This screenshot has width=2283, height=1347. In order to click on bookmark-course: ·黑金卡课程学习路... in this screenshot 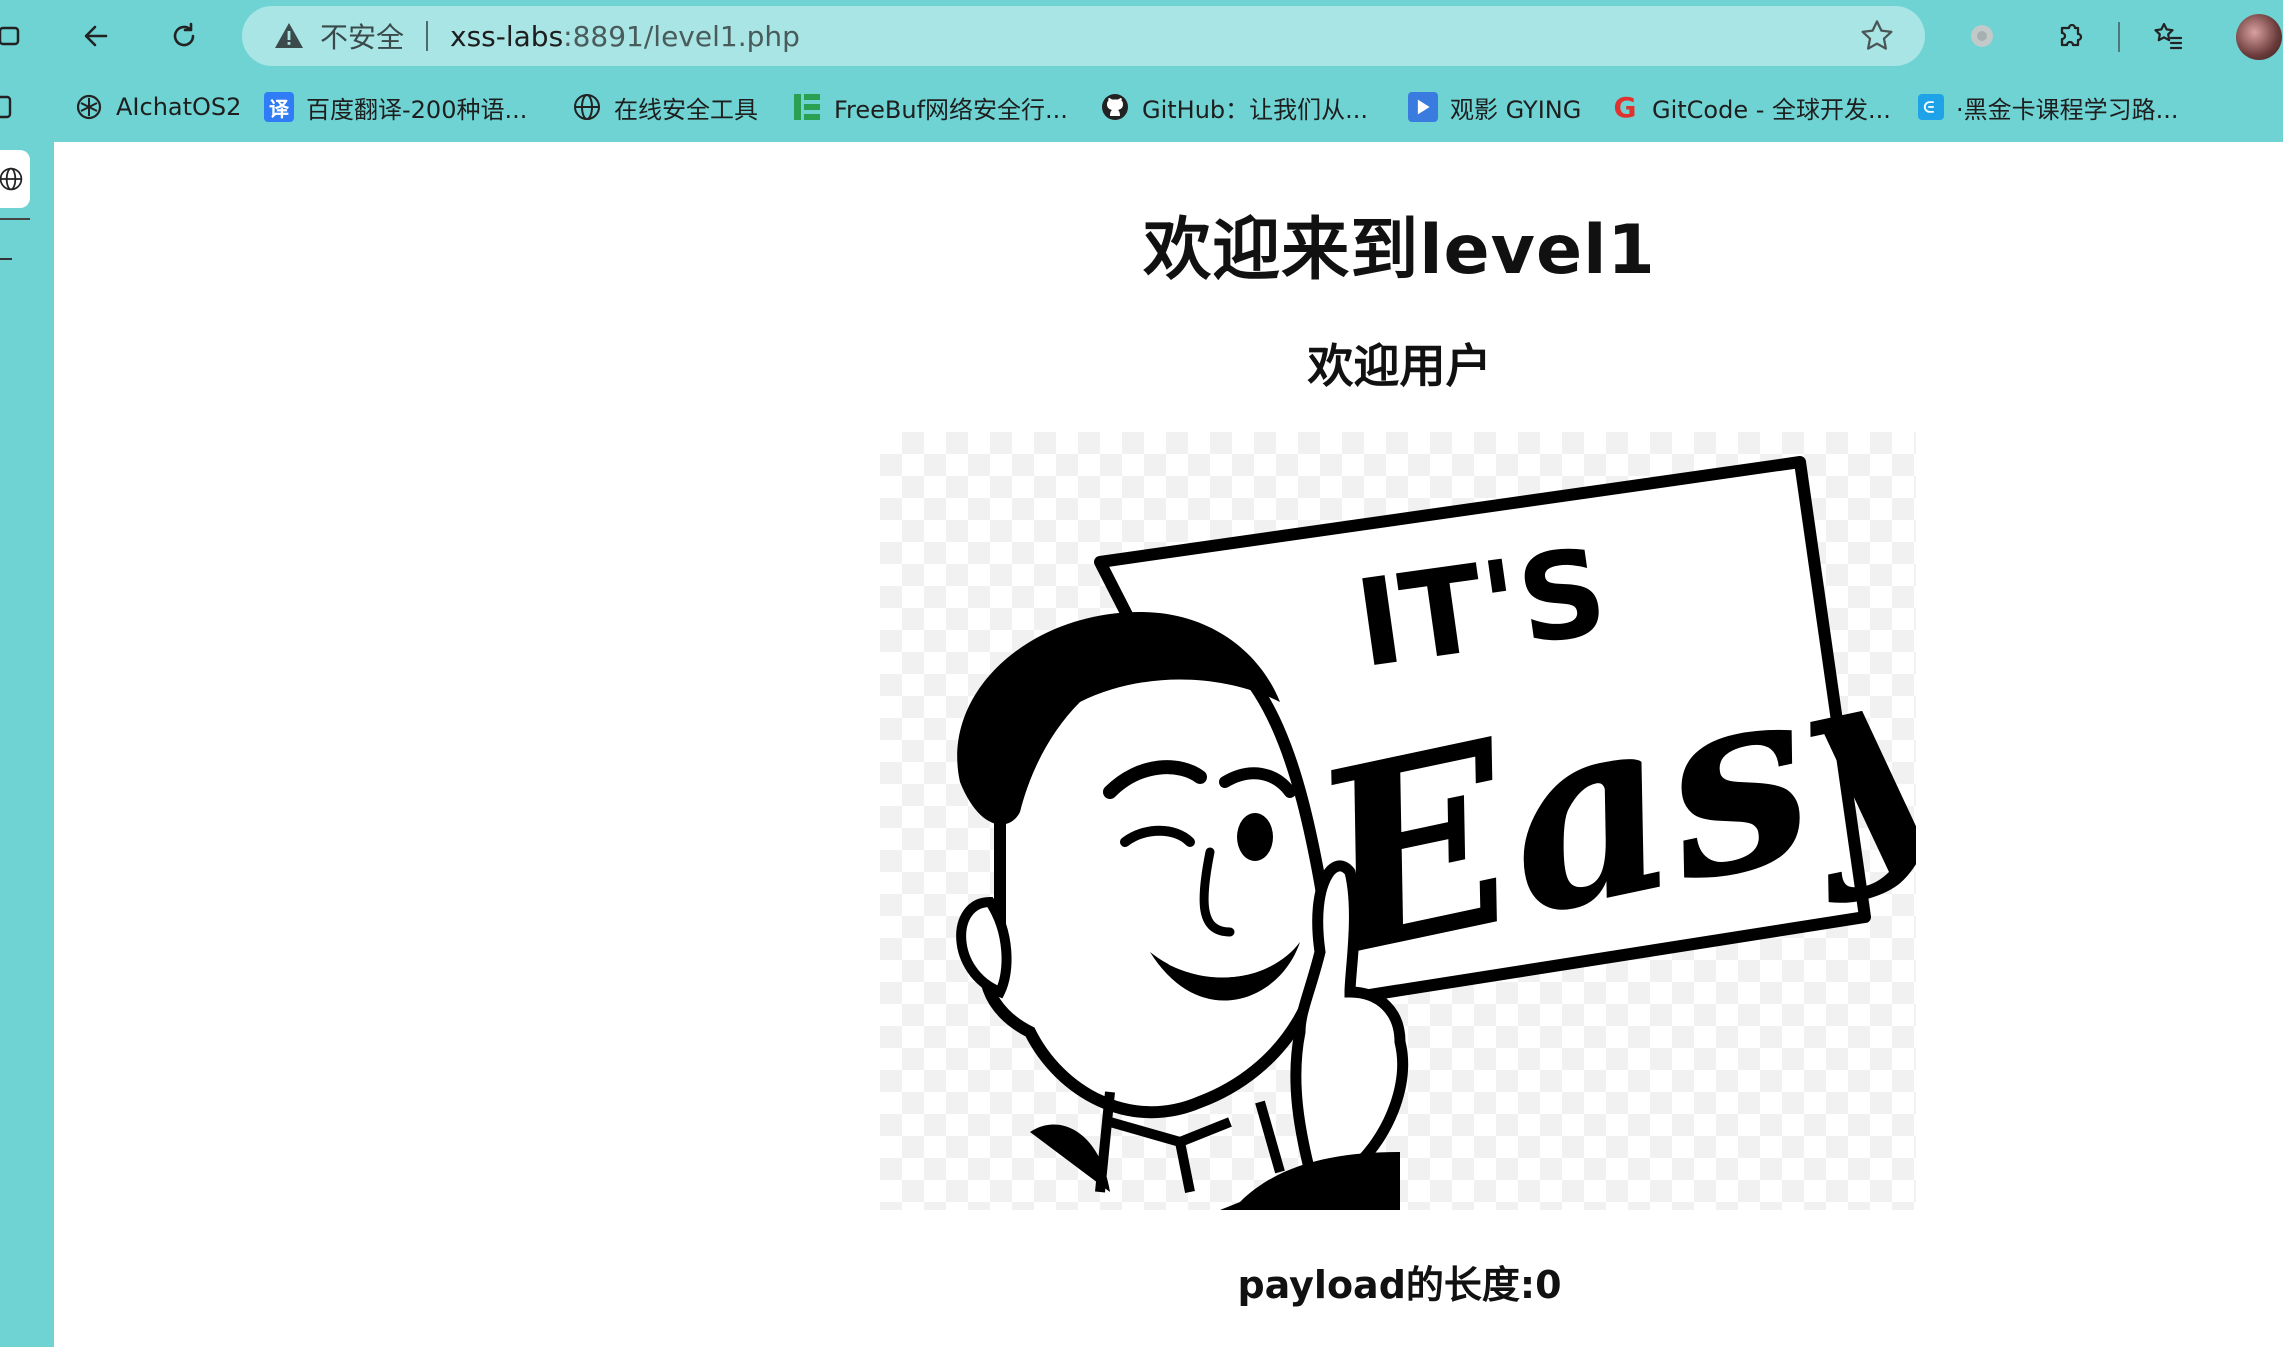, I will do `click(2048, 107)`.